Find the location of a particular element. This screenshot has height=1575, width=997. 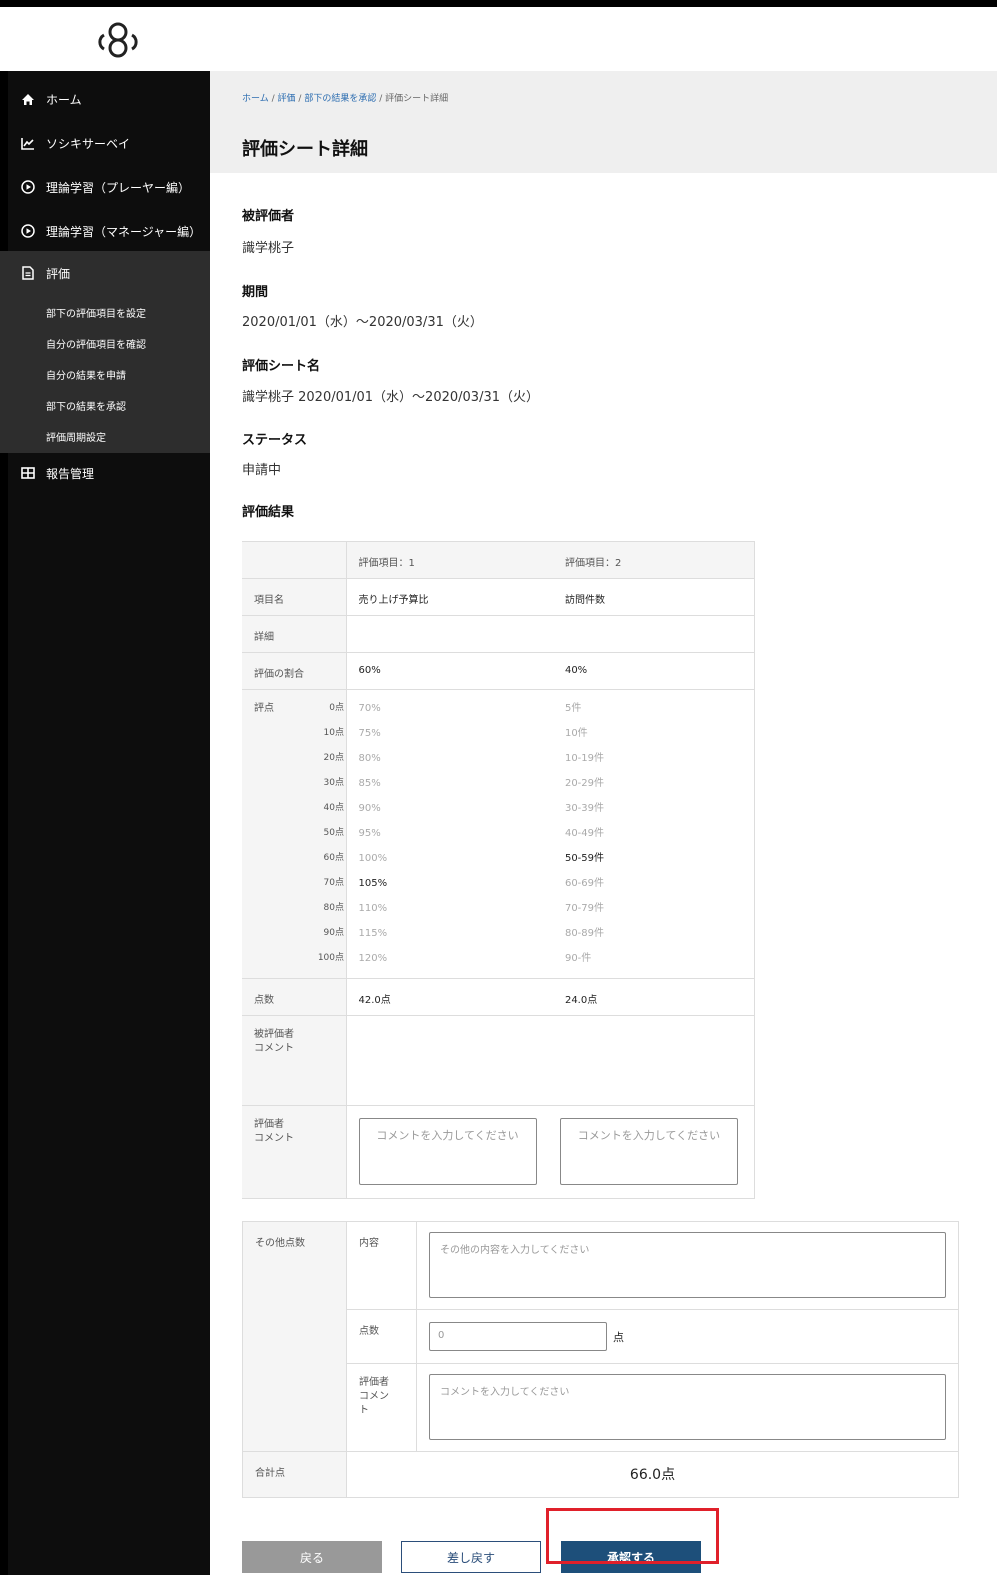

row-label: 詳細 is located at coordinates (294, 634).